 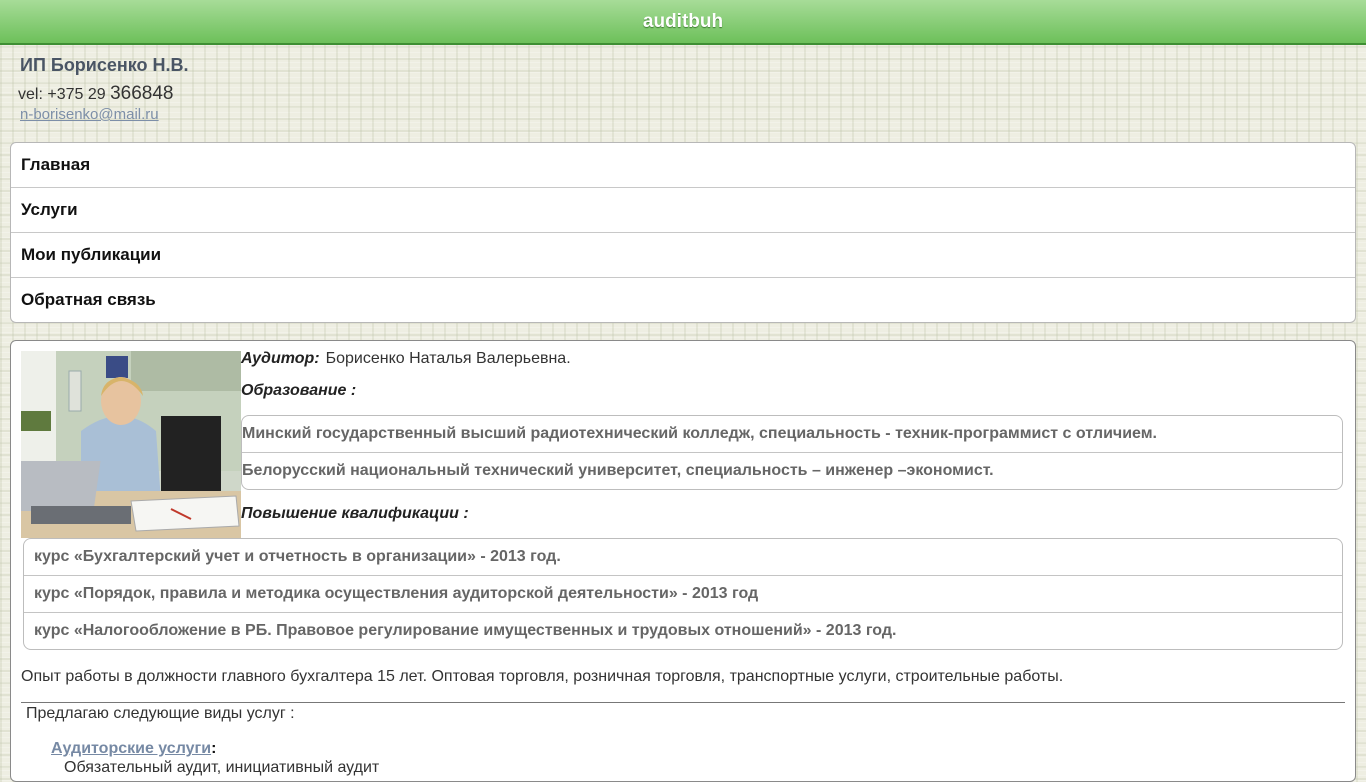 What do you see at coordinates (355, 513) in the screenshot?
I see `qualification-label: Повышение квалификации :` at bounding box center [355, 513].